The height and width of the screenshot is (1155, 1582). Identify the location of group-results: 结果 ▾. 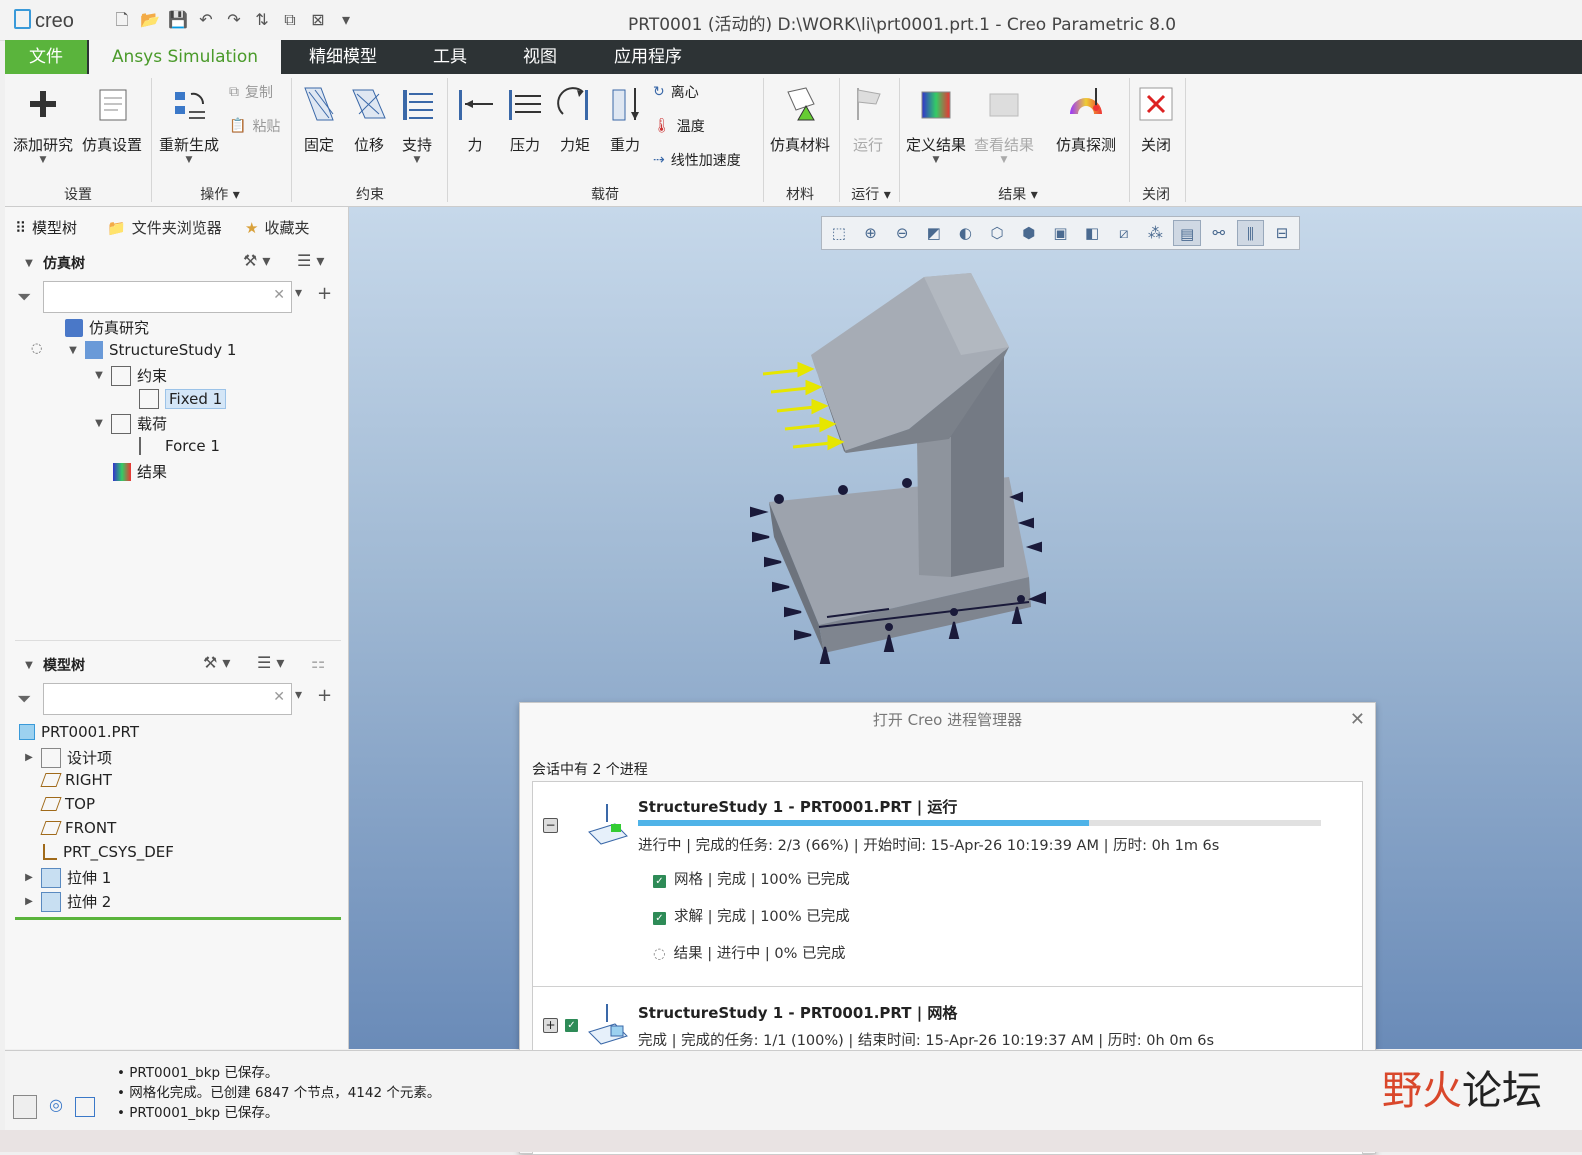
(1018, 194).